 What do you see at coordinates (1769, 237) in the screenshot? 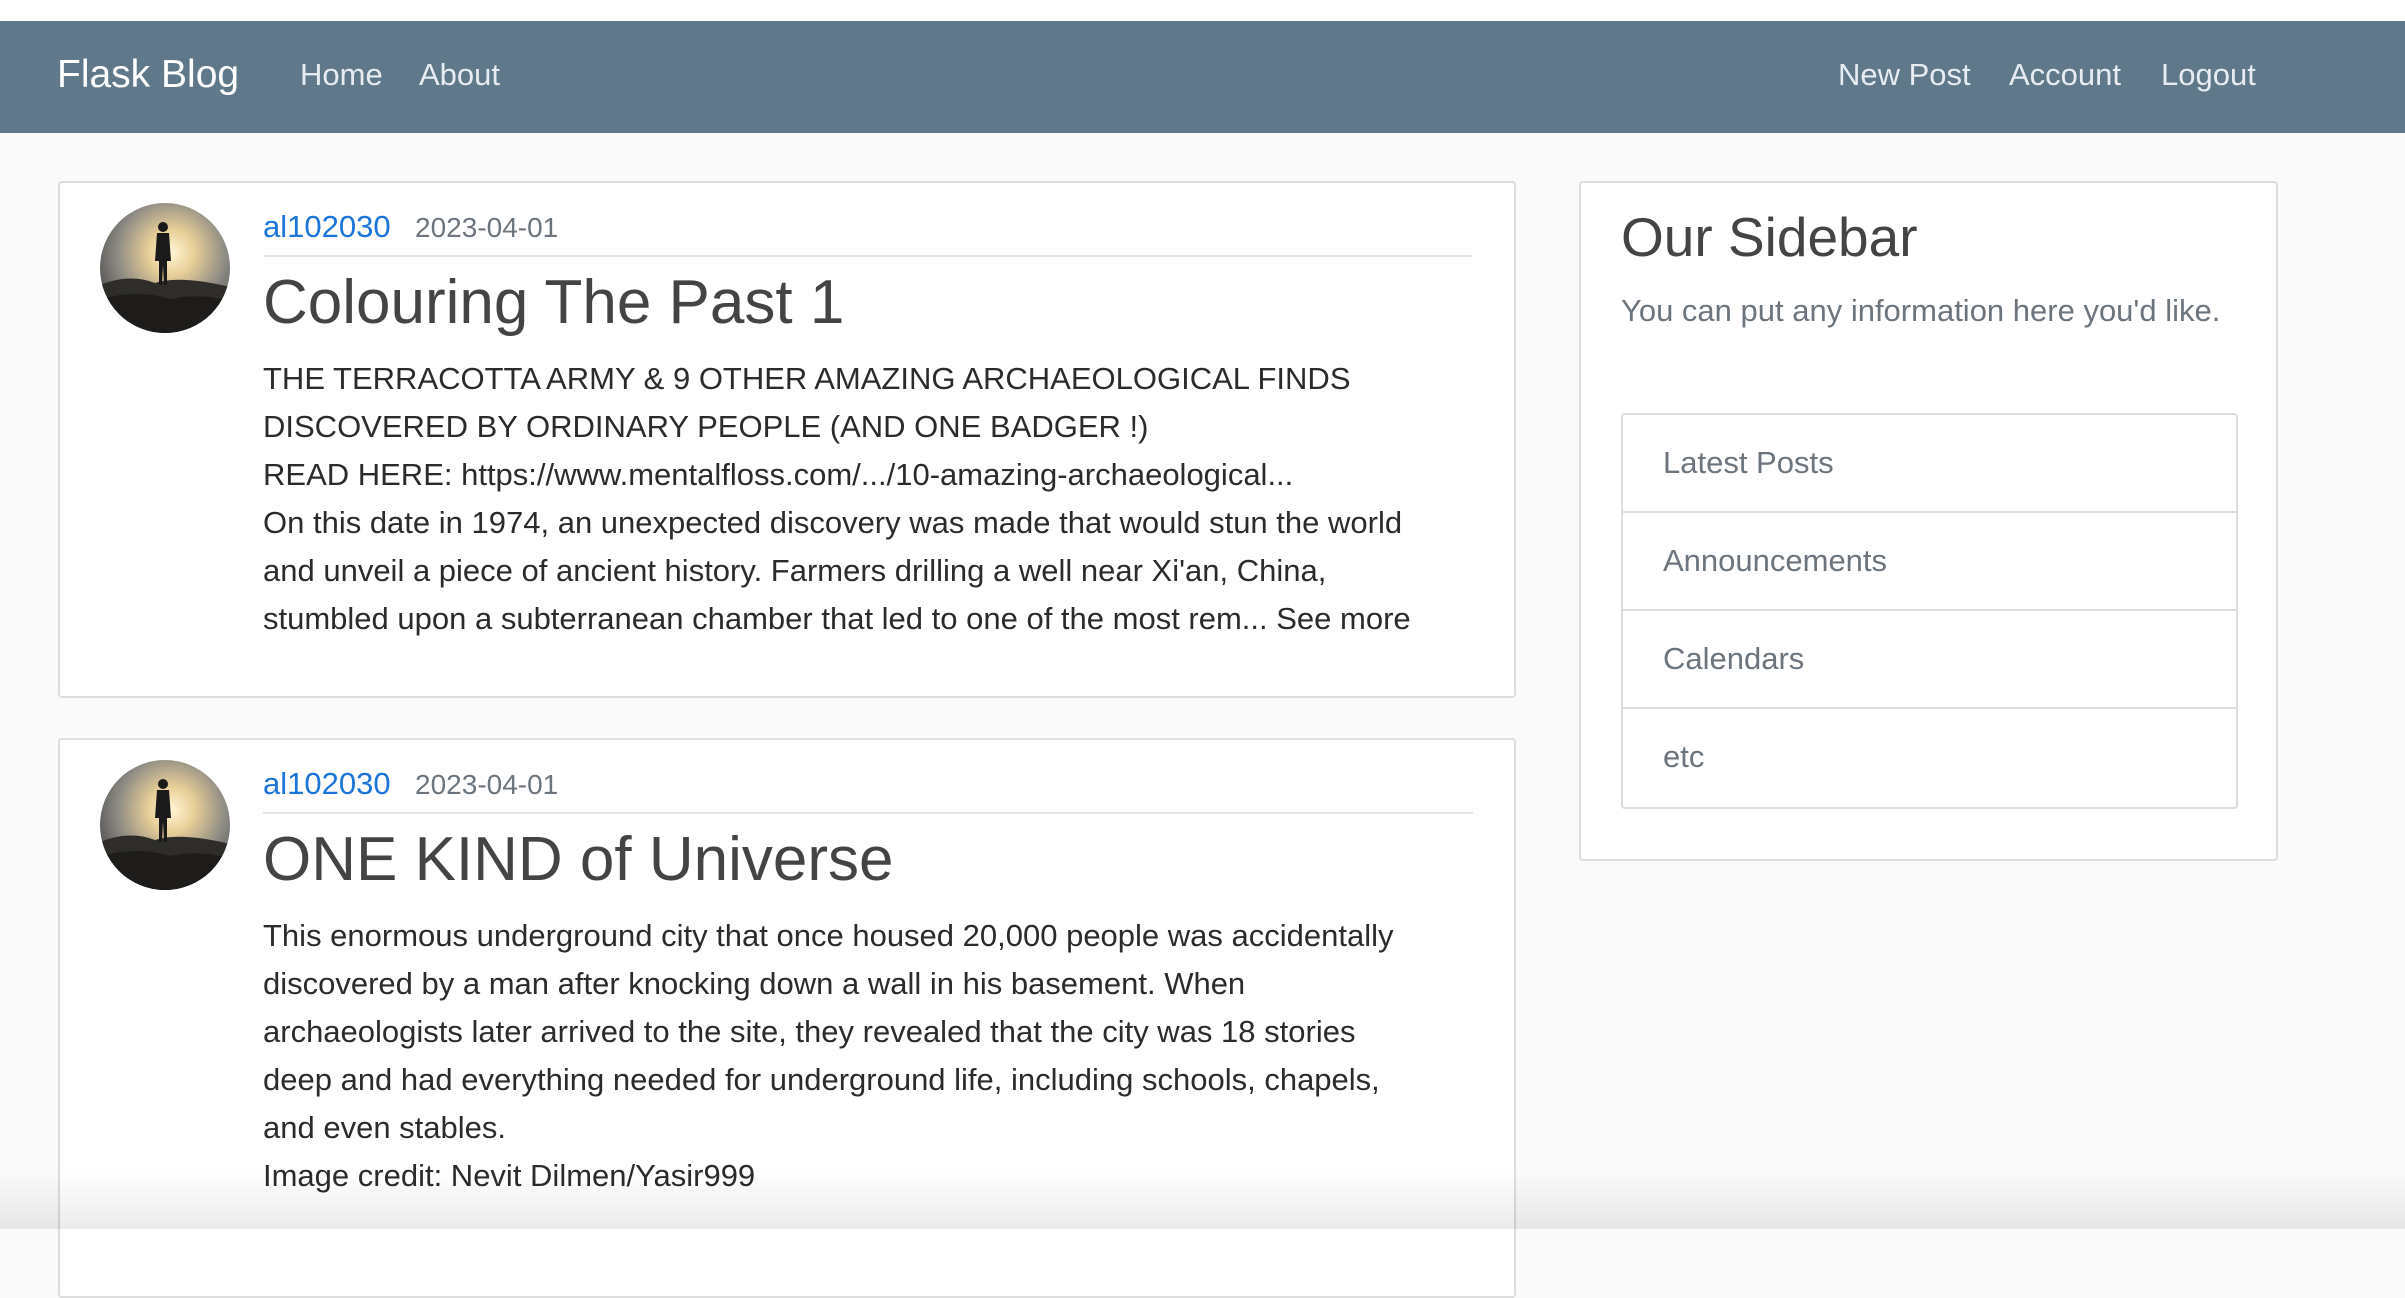
I see `sidebar-title: Our Sidebar` at bounding box center [1769, 237].